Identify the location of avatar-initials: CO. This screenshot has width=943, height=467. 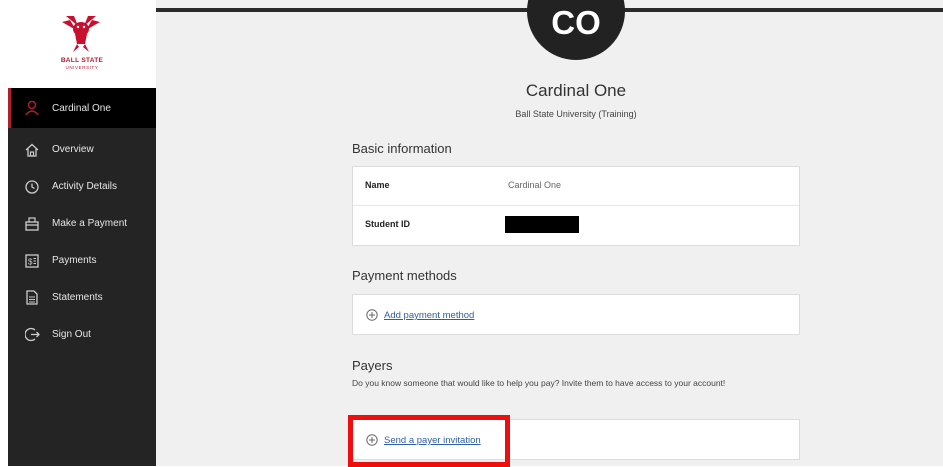
(576, 22).